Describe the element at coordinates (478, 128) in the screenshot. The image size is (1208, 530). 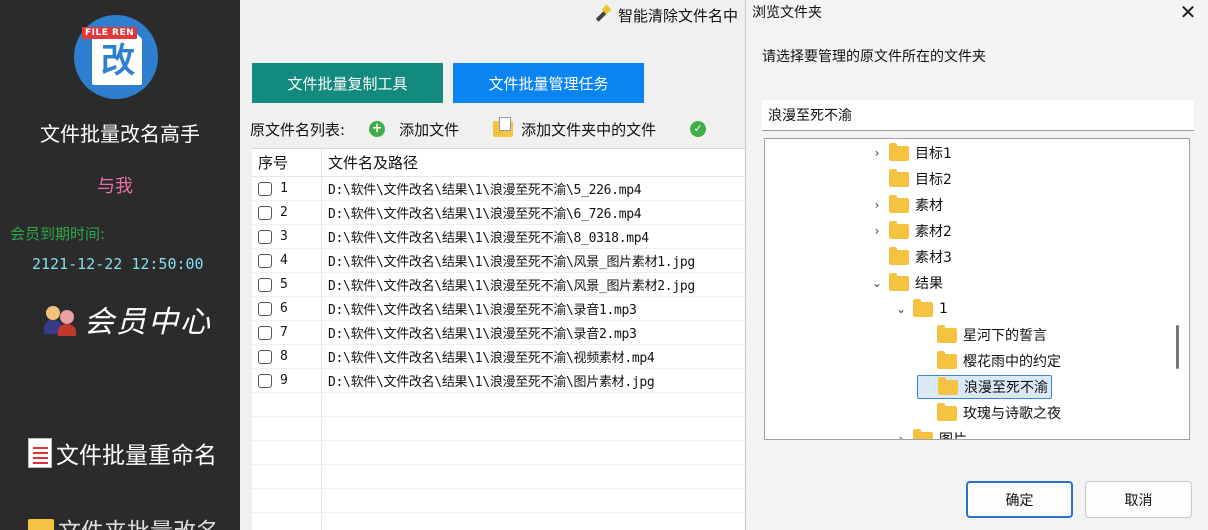
I see `file-list-toolbar: 原文件名列表: + 添加文件 添加文件夹中的文件 ✓` at that location.